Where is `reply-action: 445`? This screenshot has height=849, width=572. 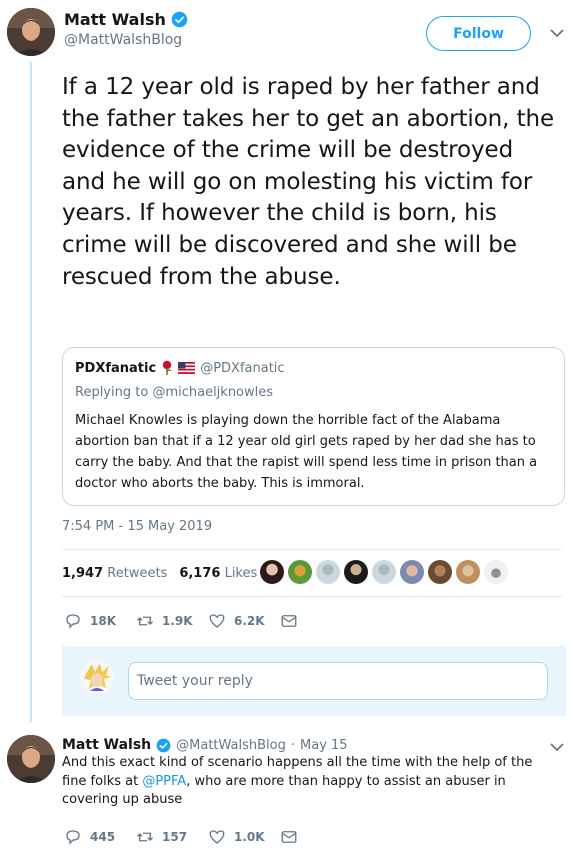 reply-action: 445 is located at coordinates (100, 837).